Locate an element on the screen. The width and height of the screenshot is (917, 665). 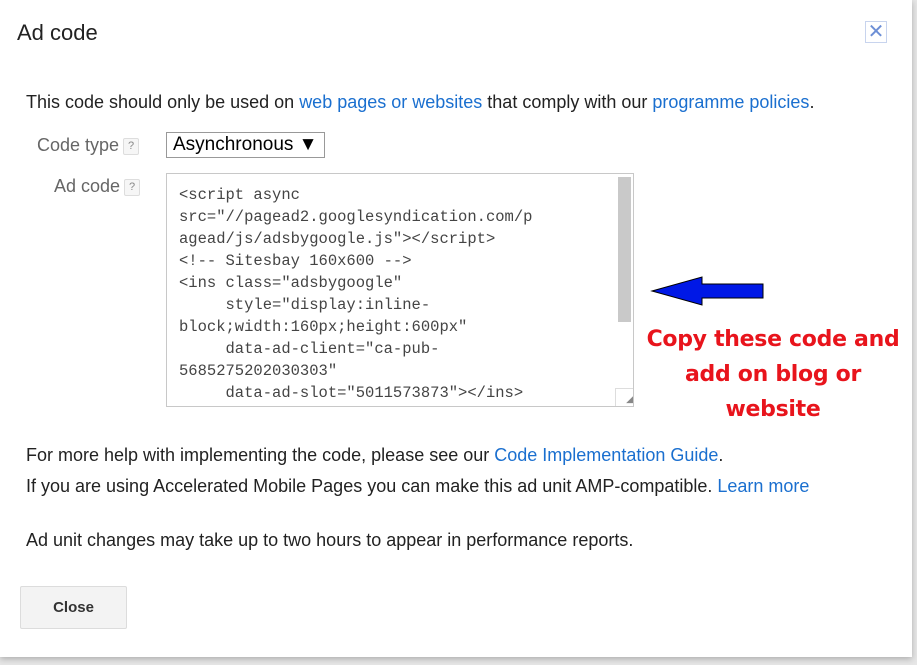
learn-more-link: Learn more is located at coordinates (763, 486).